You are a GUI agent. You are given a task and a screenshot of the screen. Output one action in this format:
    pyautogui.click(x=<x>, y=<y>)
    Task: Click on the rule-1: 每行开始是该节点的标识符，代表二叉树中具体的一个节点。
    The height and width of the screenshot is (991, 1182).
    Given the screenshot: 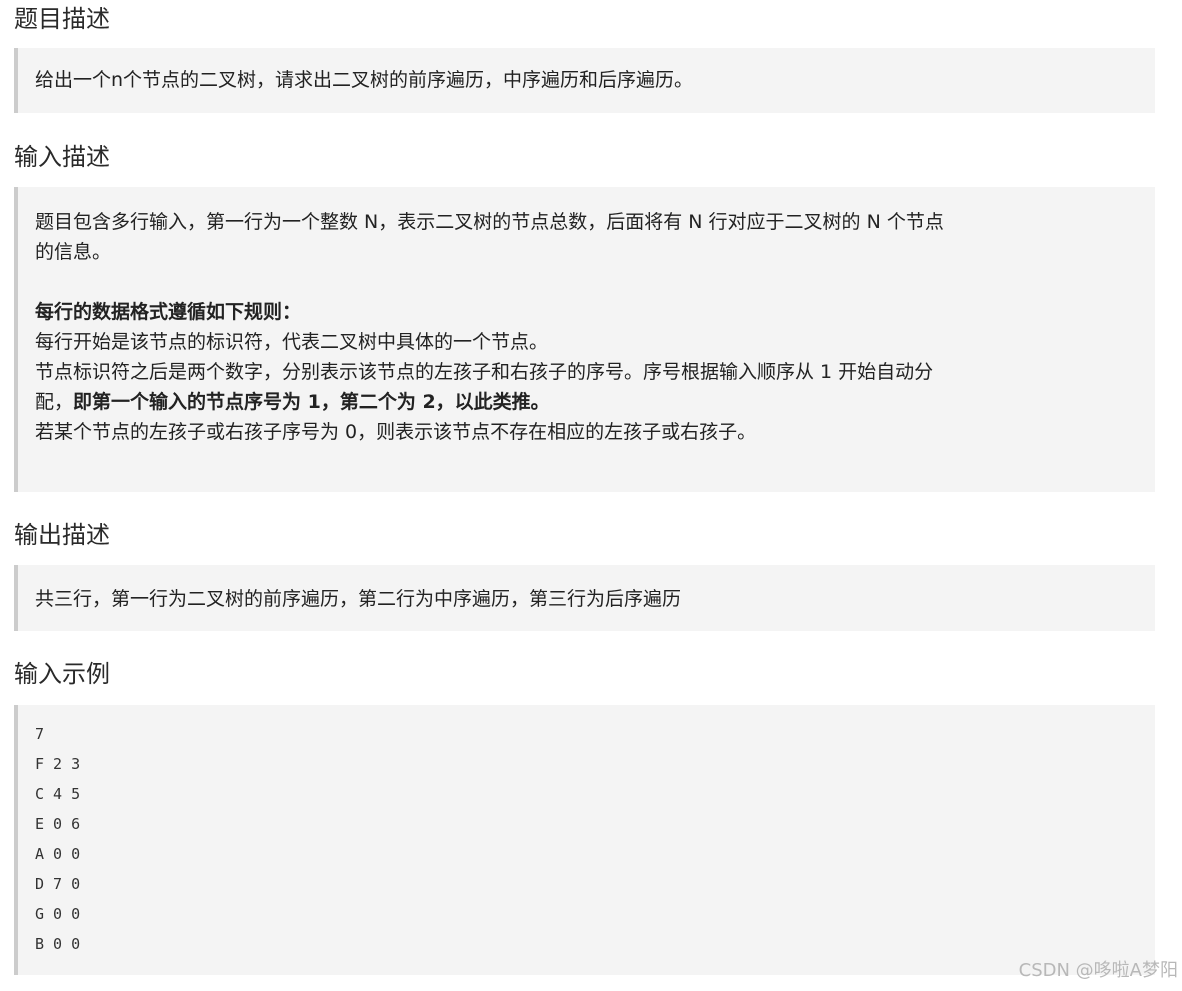 What is the action you would take?
    pyautogui.click(x=292, y=342)
    